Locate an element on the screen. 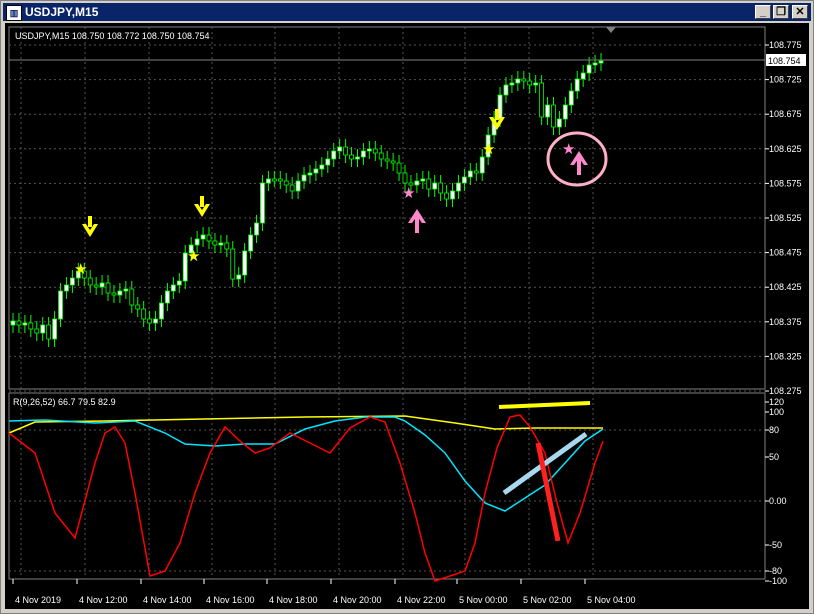 The width and height of the screenshot is (814, 614). price-tick-label: 108.425 is located at coordinates (785, 287).